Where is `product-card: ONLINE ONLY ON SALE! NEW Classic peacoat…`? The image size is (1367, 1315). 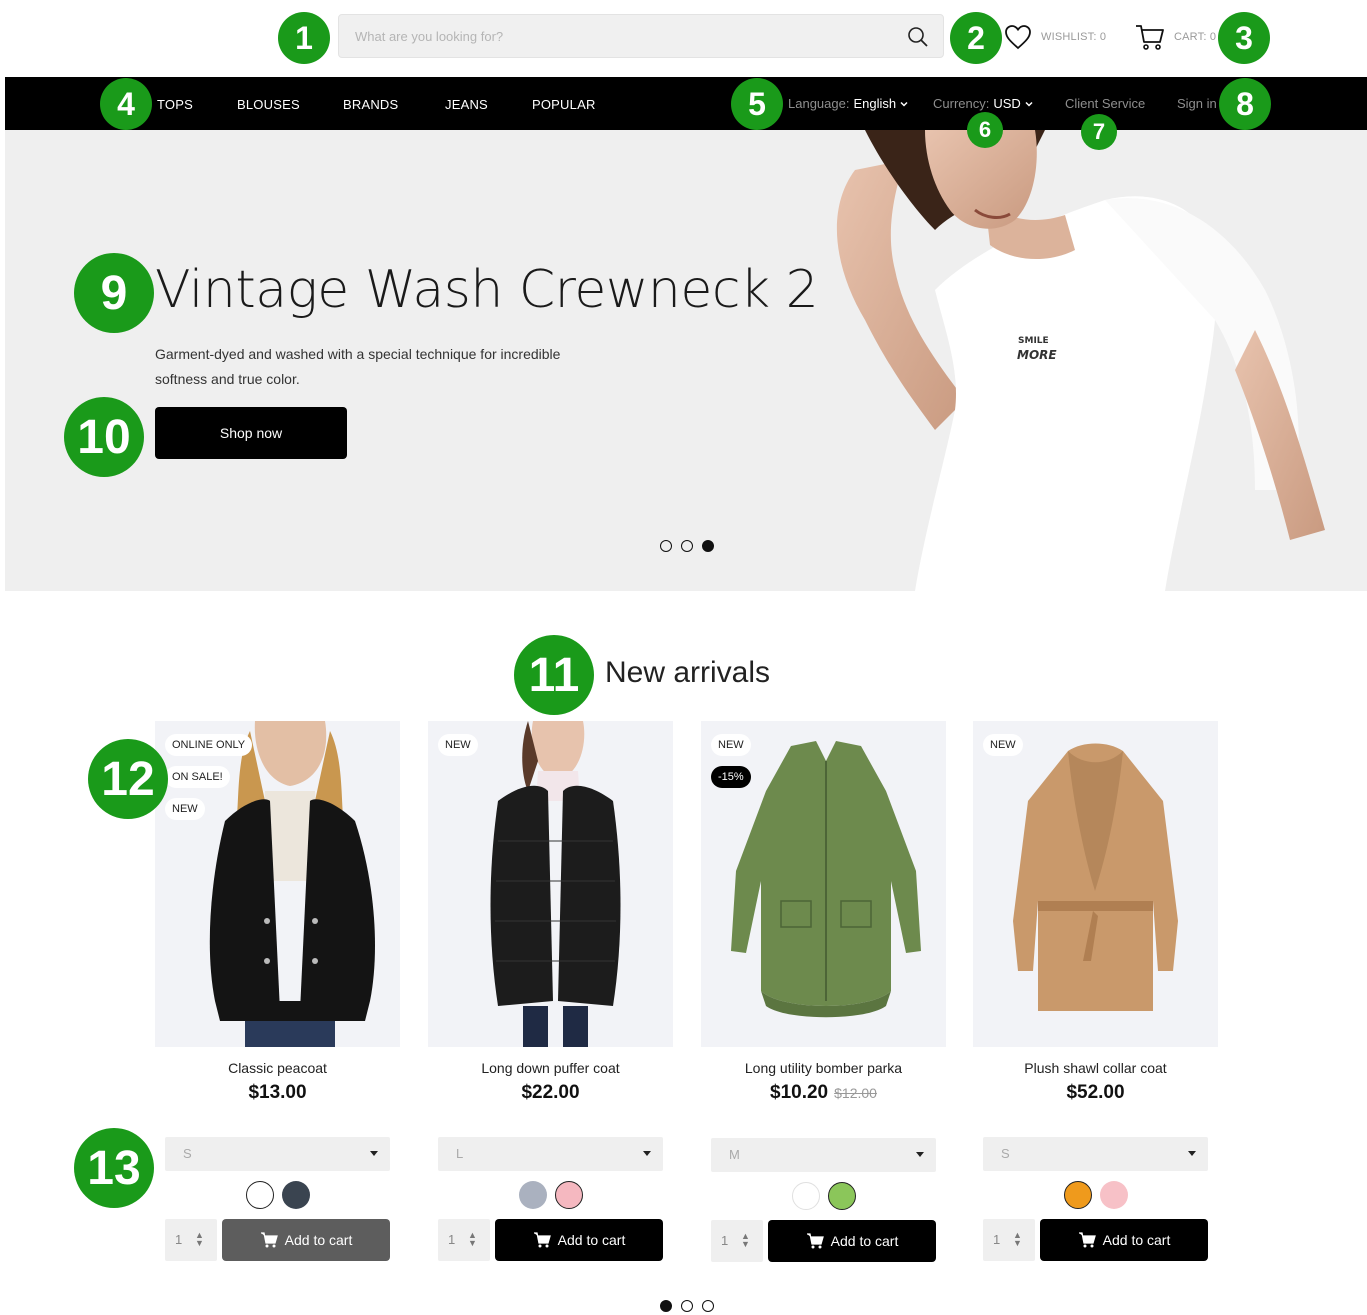
product-card: ONLINE ONLY ON SALE! NEW Classic peacoat… is located at coordinates (277, 991).